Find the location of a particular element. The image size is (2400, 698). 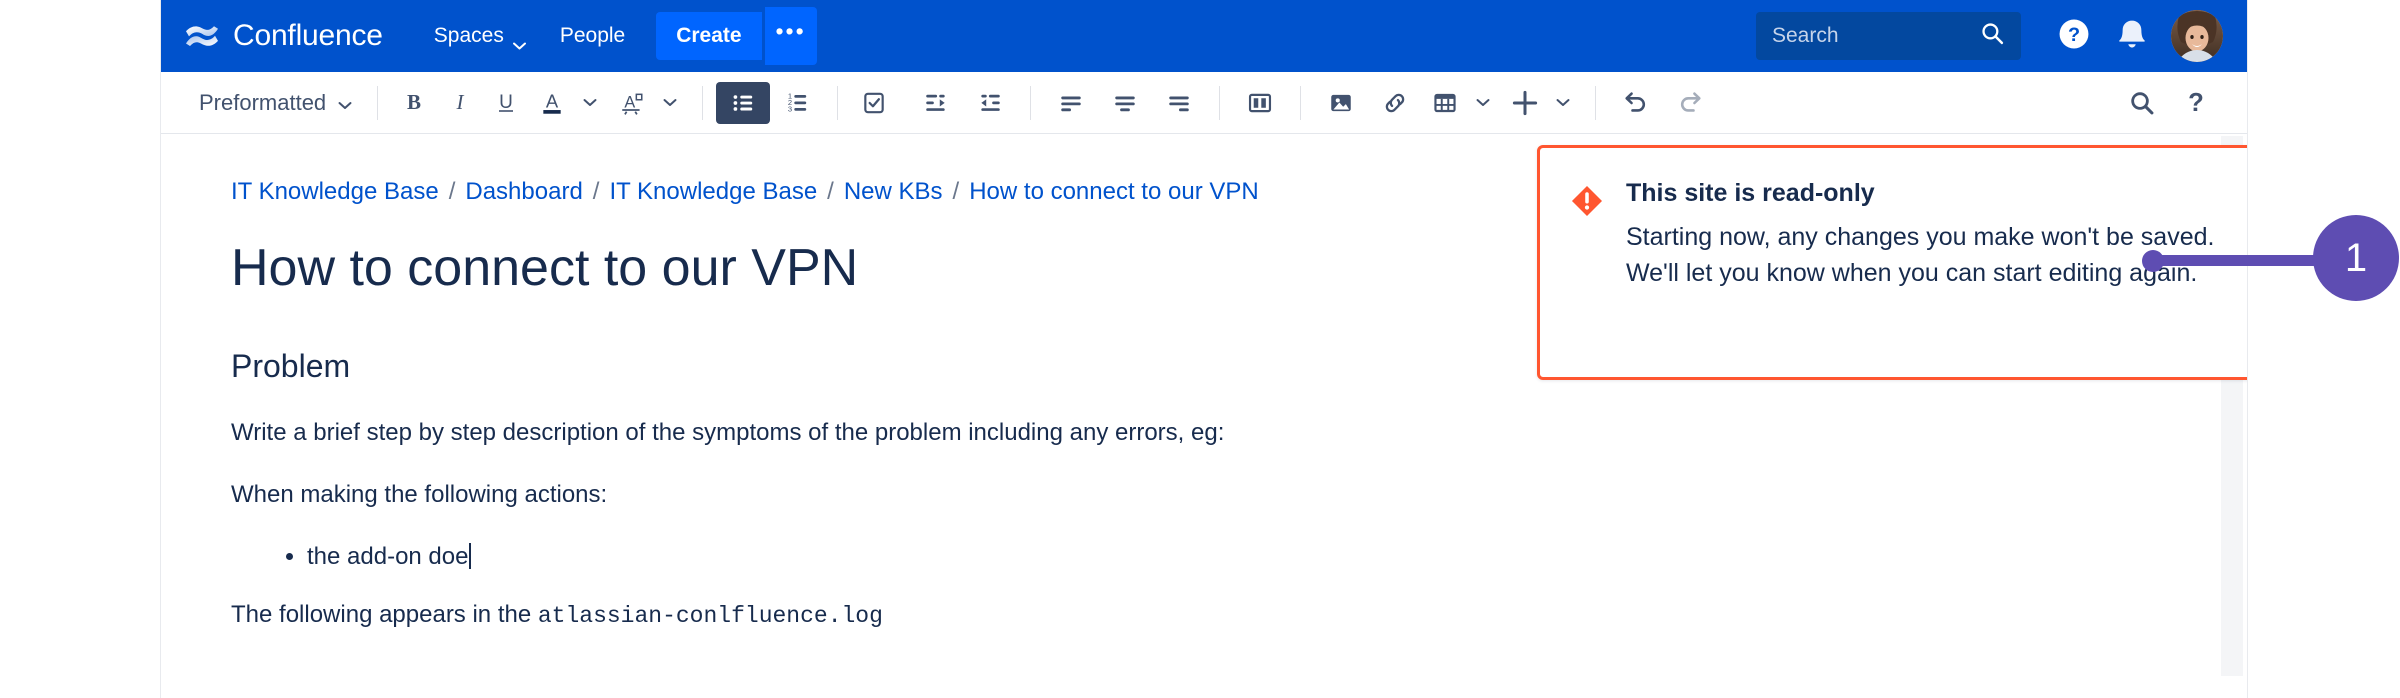

nav-item-spaces: Spaces is located at coordinates (480, 36).